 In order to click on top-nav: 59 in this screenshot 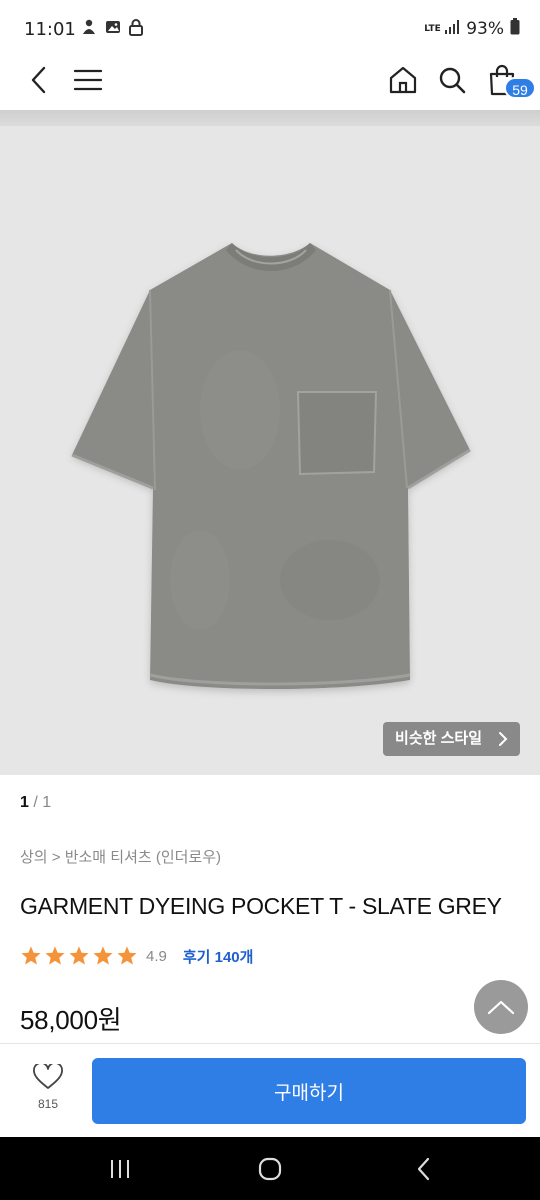, I will do `click(270, 84)`.